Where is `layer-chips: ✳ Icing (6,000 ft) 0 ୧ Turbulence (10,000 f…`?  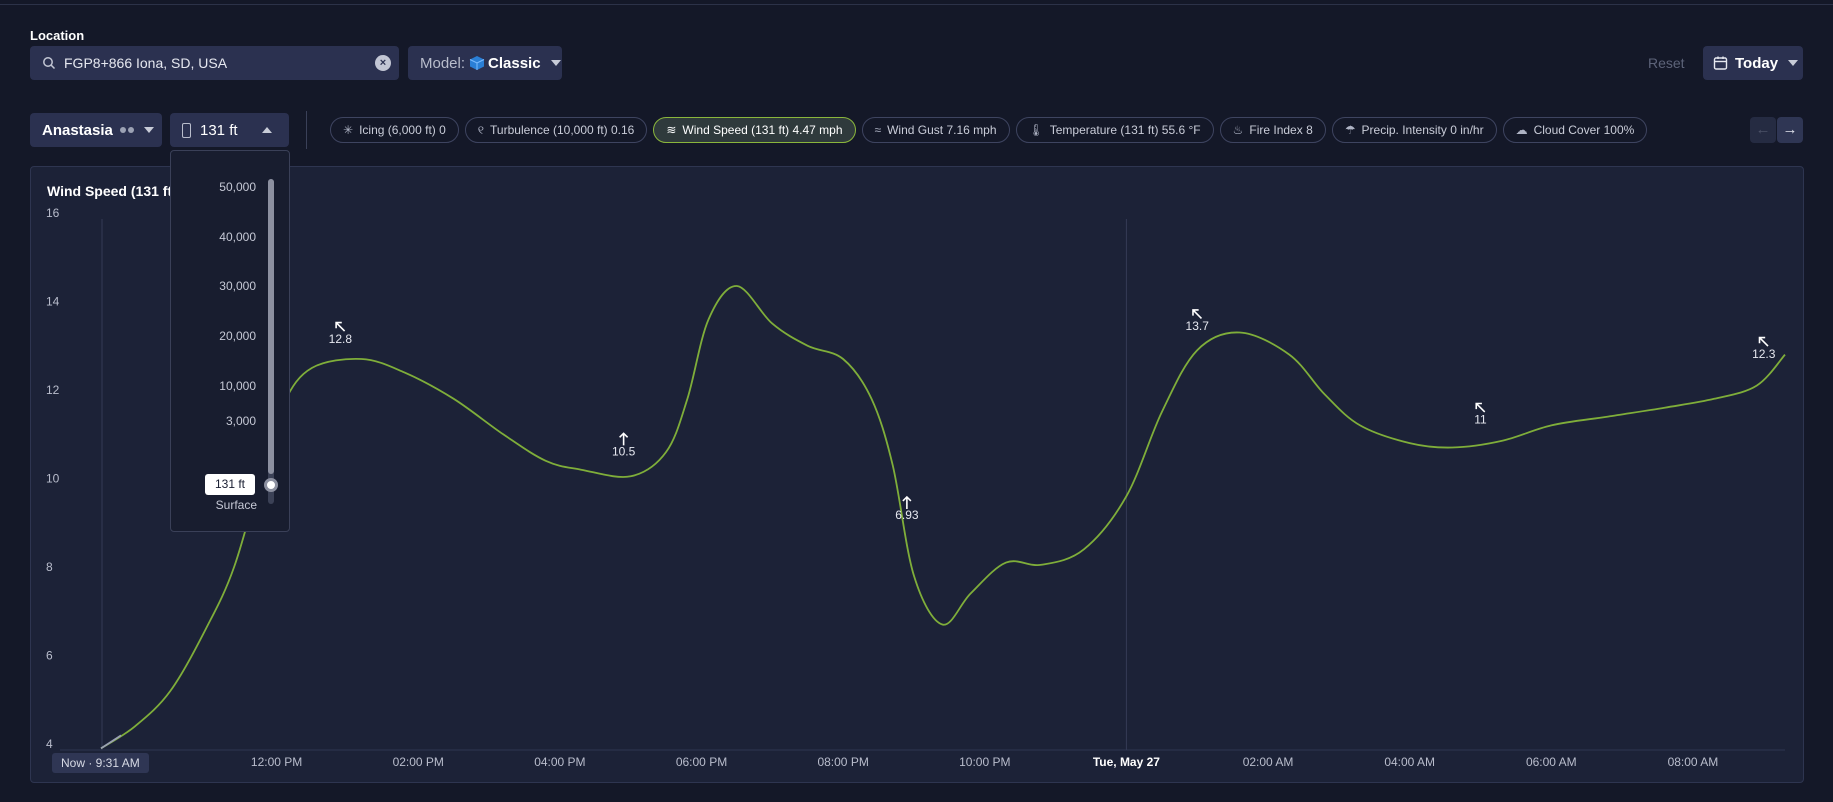
layer-chips: ✳ Icing (6,000 ft) 0 ୧ Turbulence (10,000 f… is located at coordinates (1035, 131).